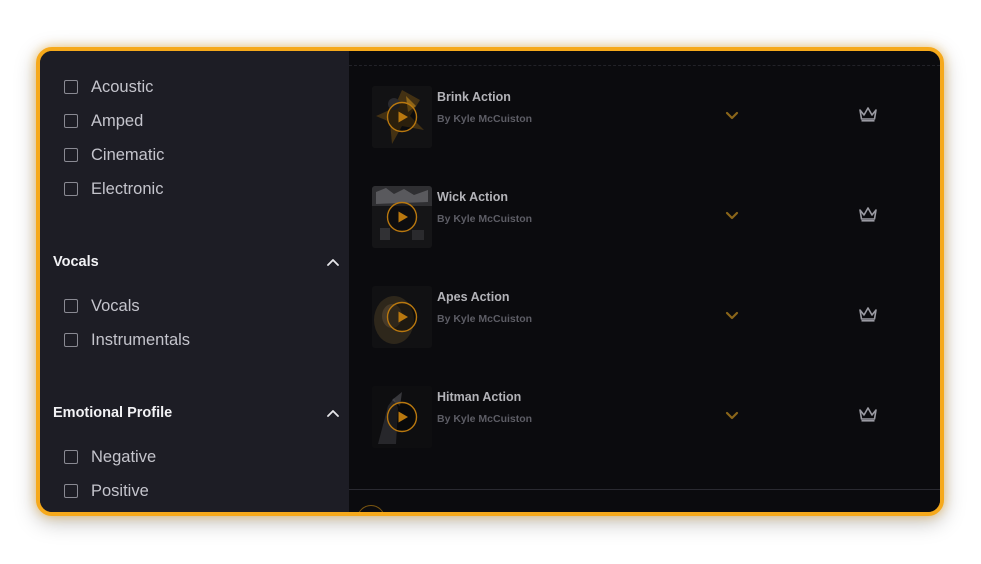 The image size is (981, 564). I want to click on filter-checkbox-electronic: Electronic, so click(113, 189).